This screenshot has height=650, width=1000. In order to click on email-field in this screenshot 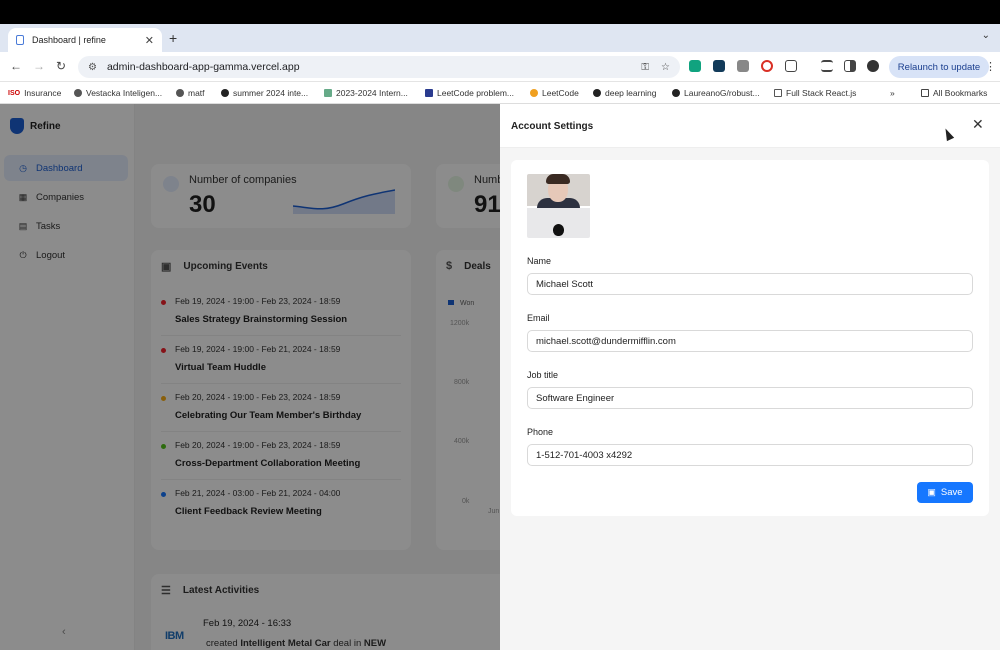, I will do `click(750, 341)`.